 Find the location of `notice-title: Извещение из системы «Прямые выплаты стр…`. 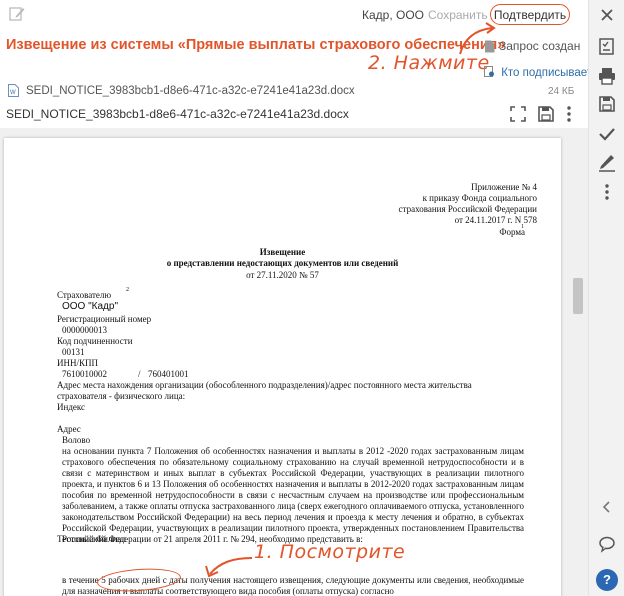

notice-title: Извещение из системы «Прямые выплаты стр… is located at coordinates (256, 45).